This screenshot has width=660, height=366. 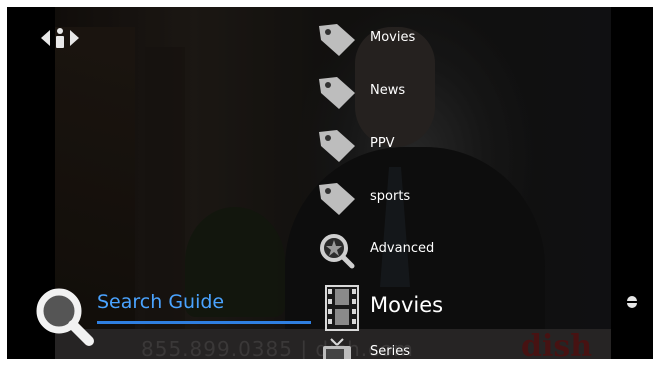 I want to click on menu-item-ppv: PPV, so click(x=417, y=146).